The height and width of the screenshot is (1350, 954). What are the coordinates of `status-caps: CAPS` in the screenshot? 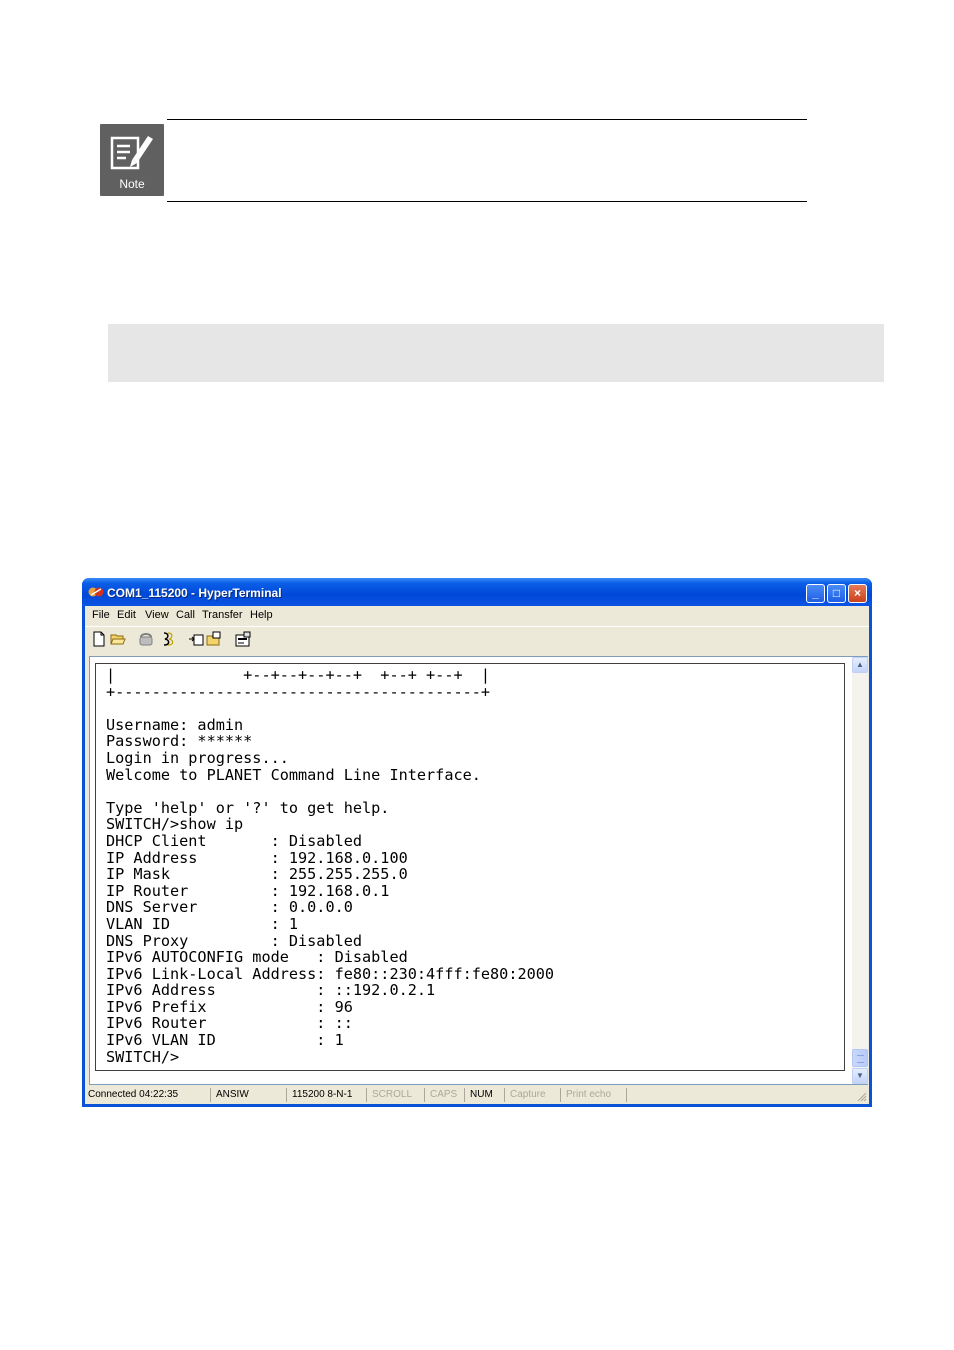 It's located at (446, 1095).